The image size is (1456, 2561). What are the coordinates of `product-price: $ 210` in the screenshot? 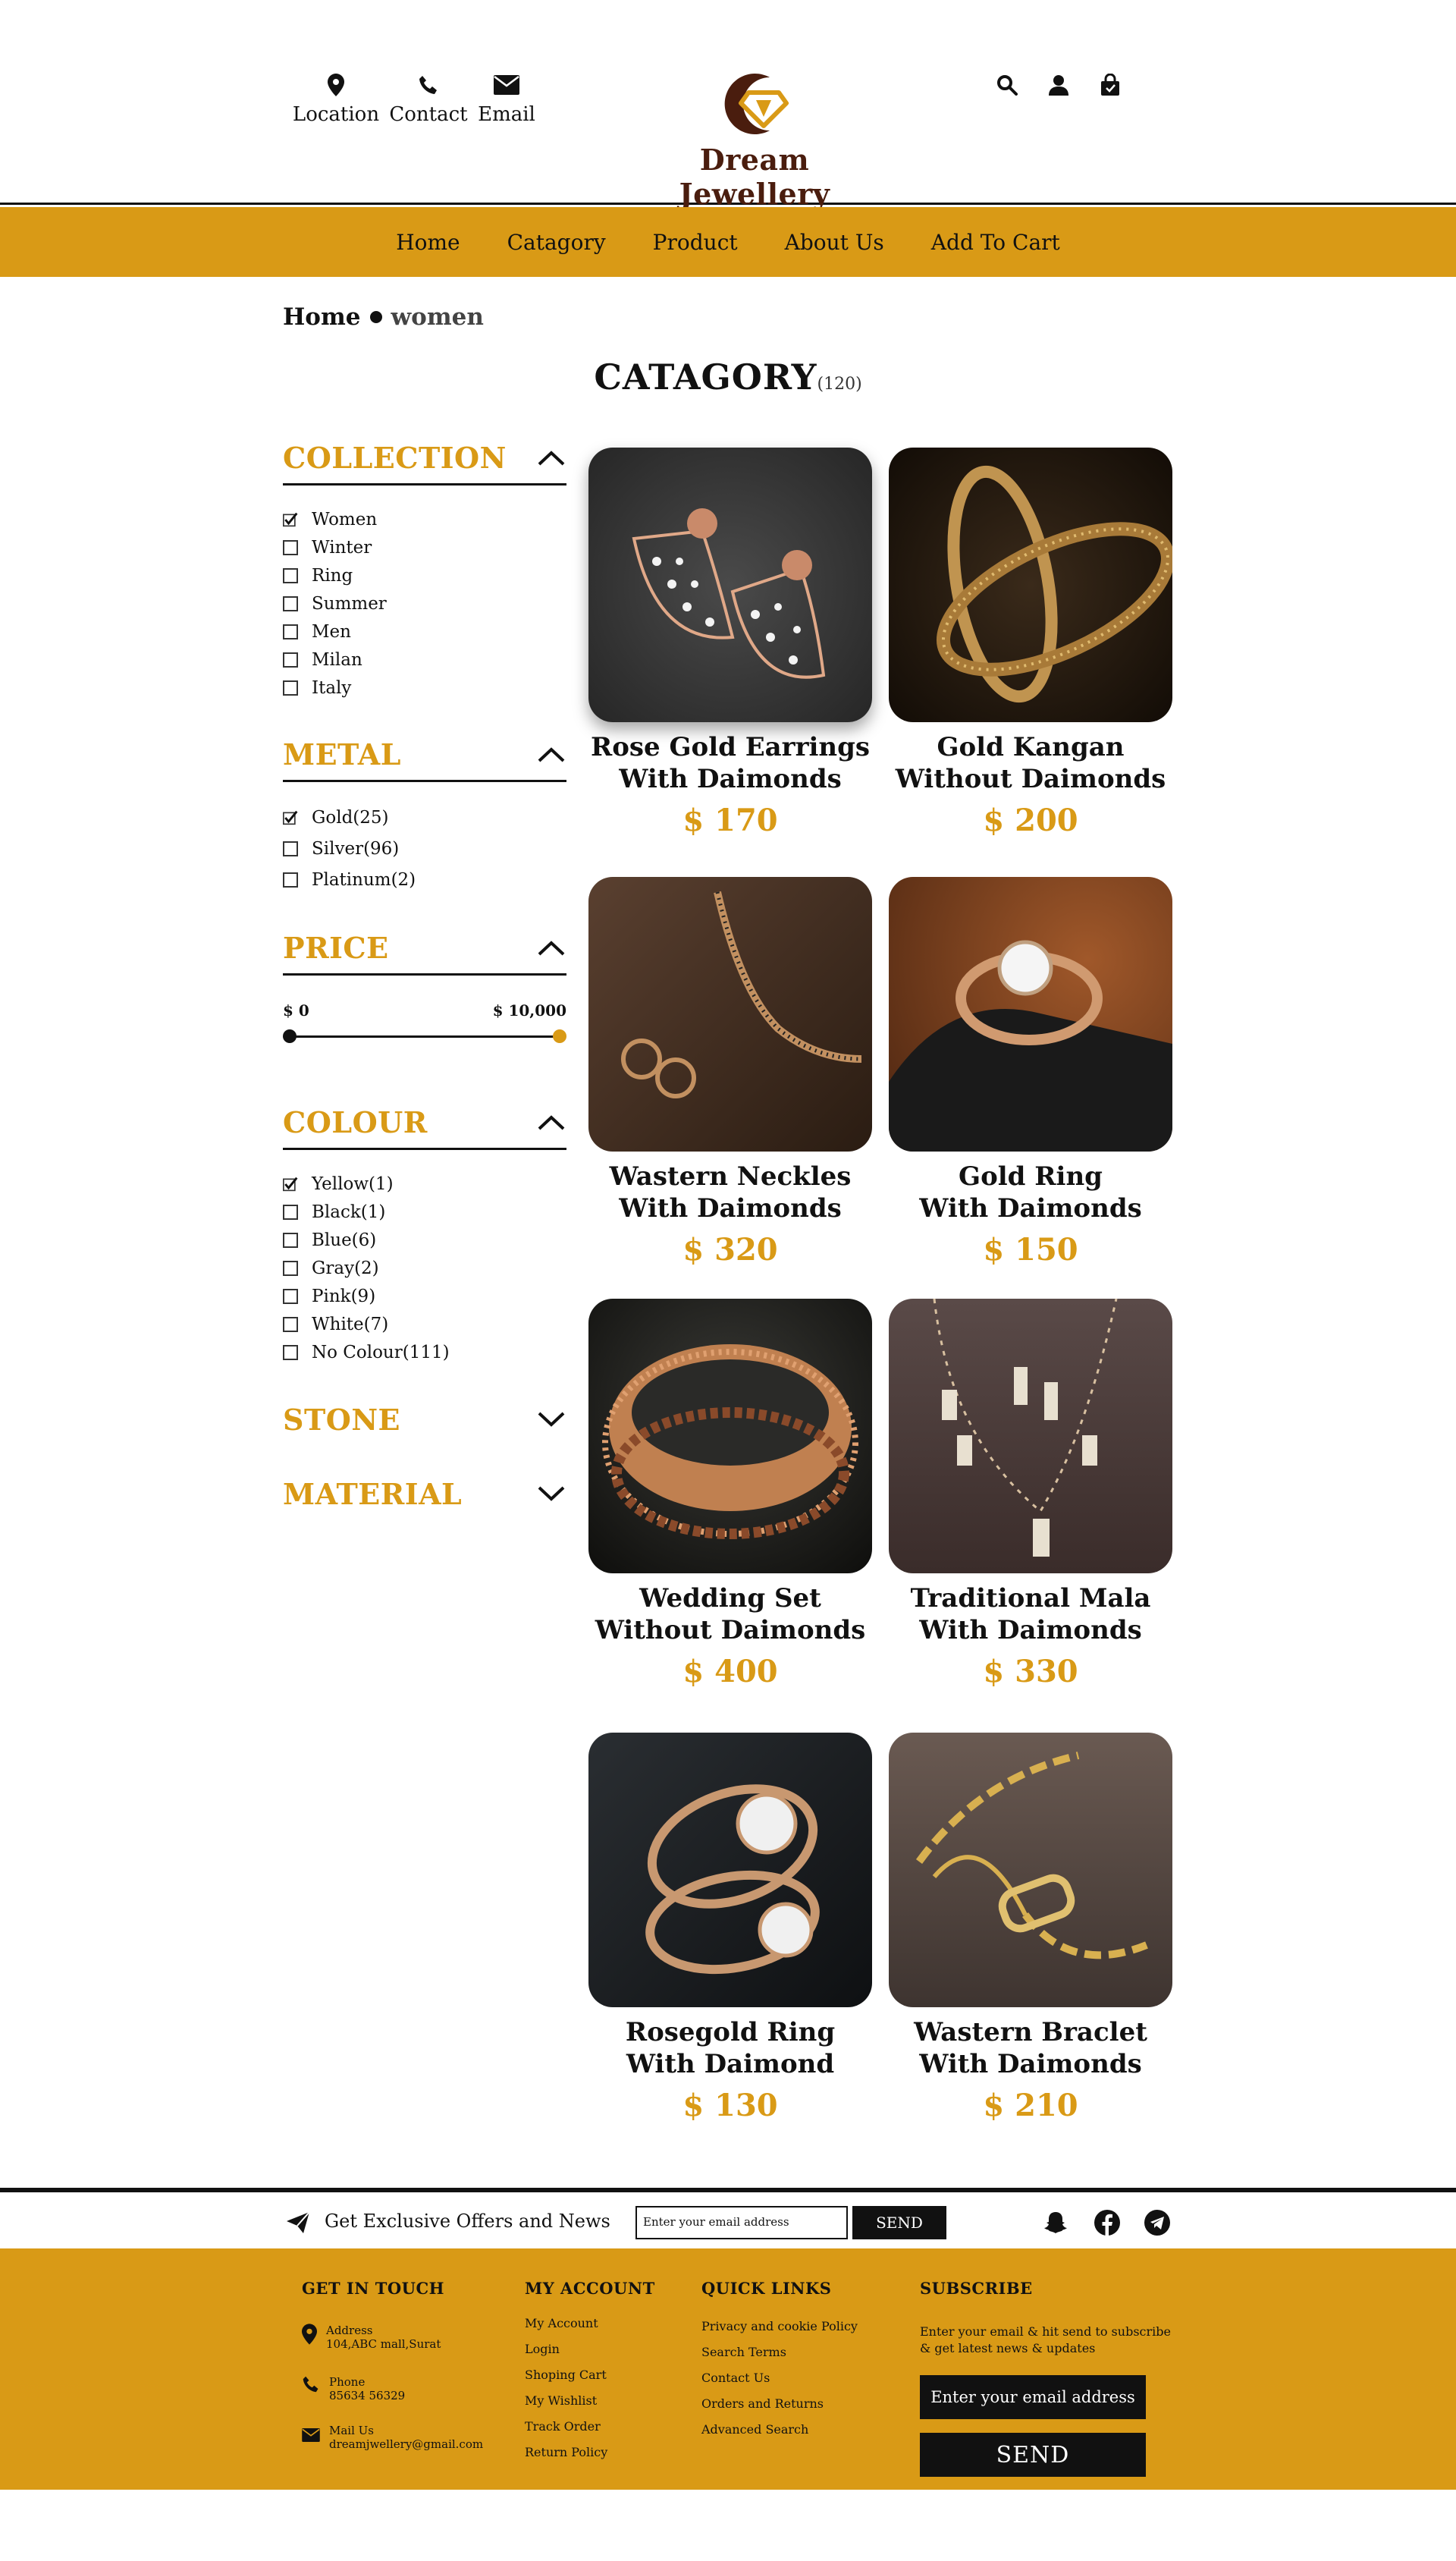 It's located at (1030, 2105).